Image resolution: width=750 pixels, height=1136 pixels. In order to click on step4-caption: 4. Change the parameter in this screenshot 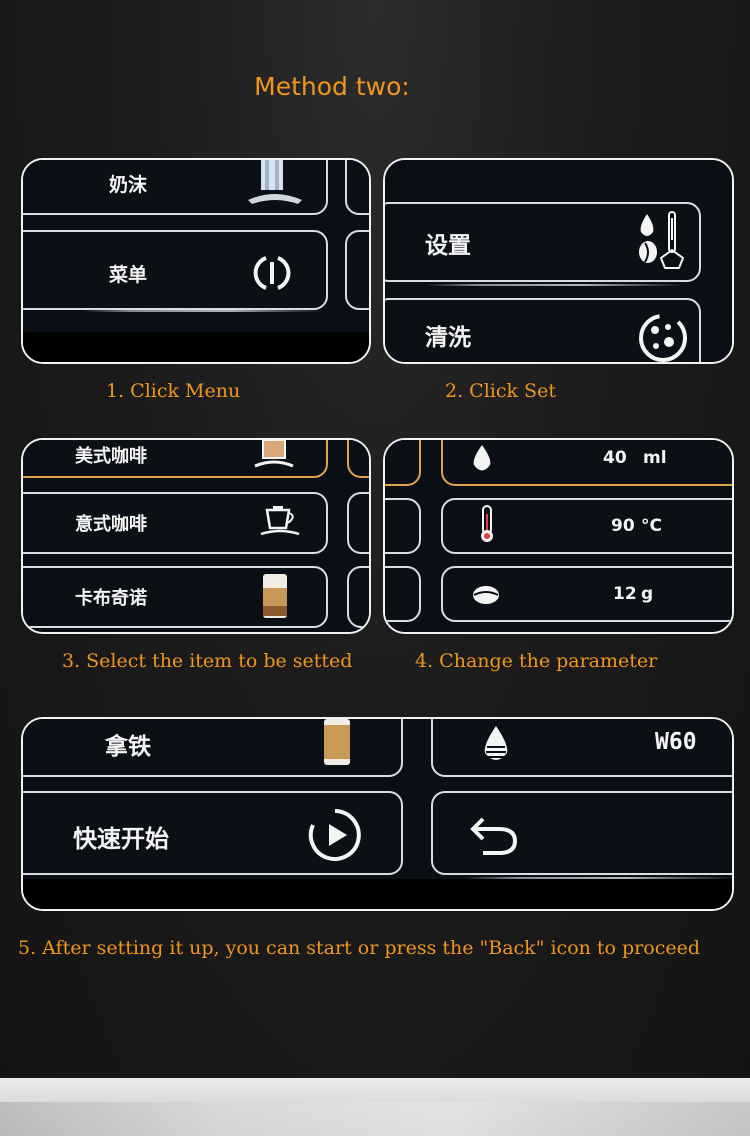, I will do `click(536, 661)`.